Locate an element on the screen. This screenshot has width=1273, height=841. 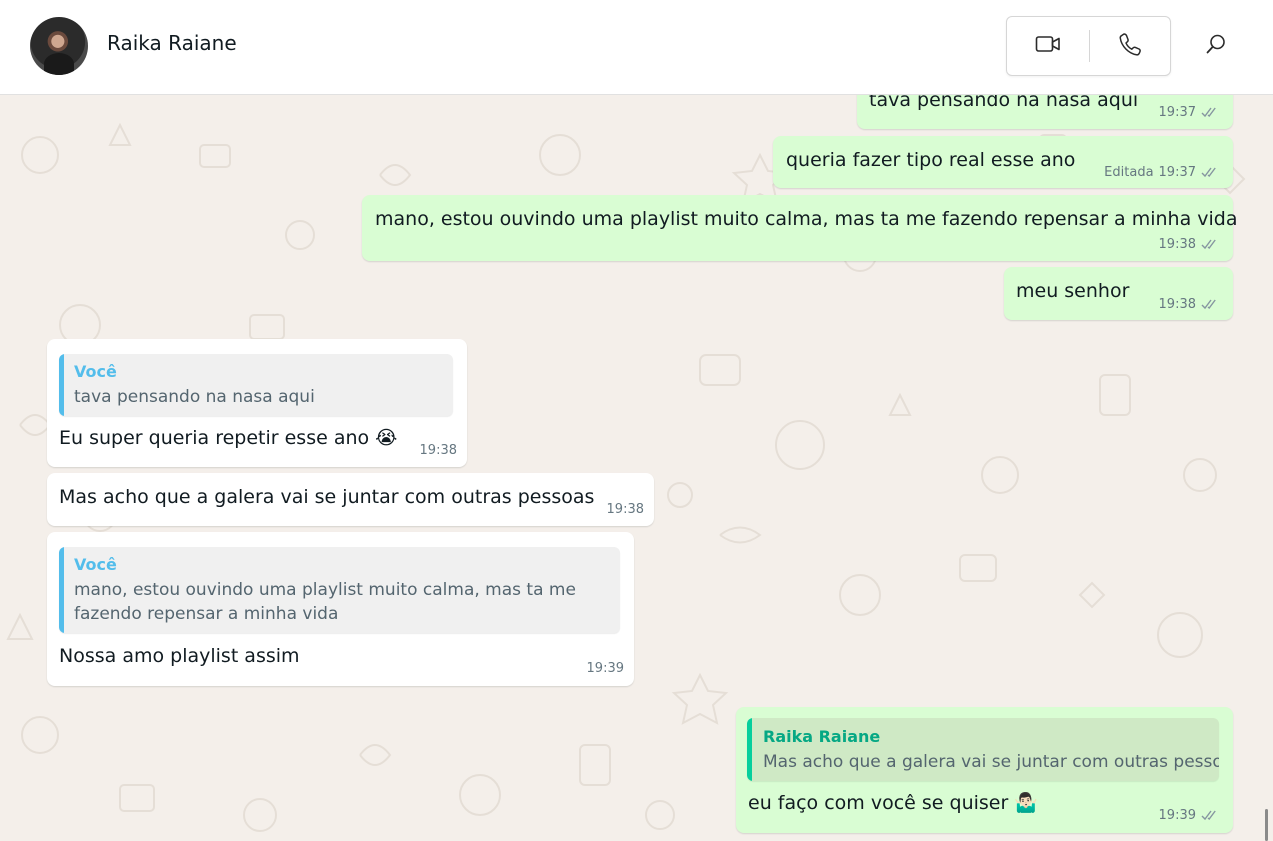
contact-name: Raika Raiane is located at coordinates (172, 43).